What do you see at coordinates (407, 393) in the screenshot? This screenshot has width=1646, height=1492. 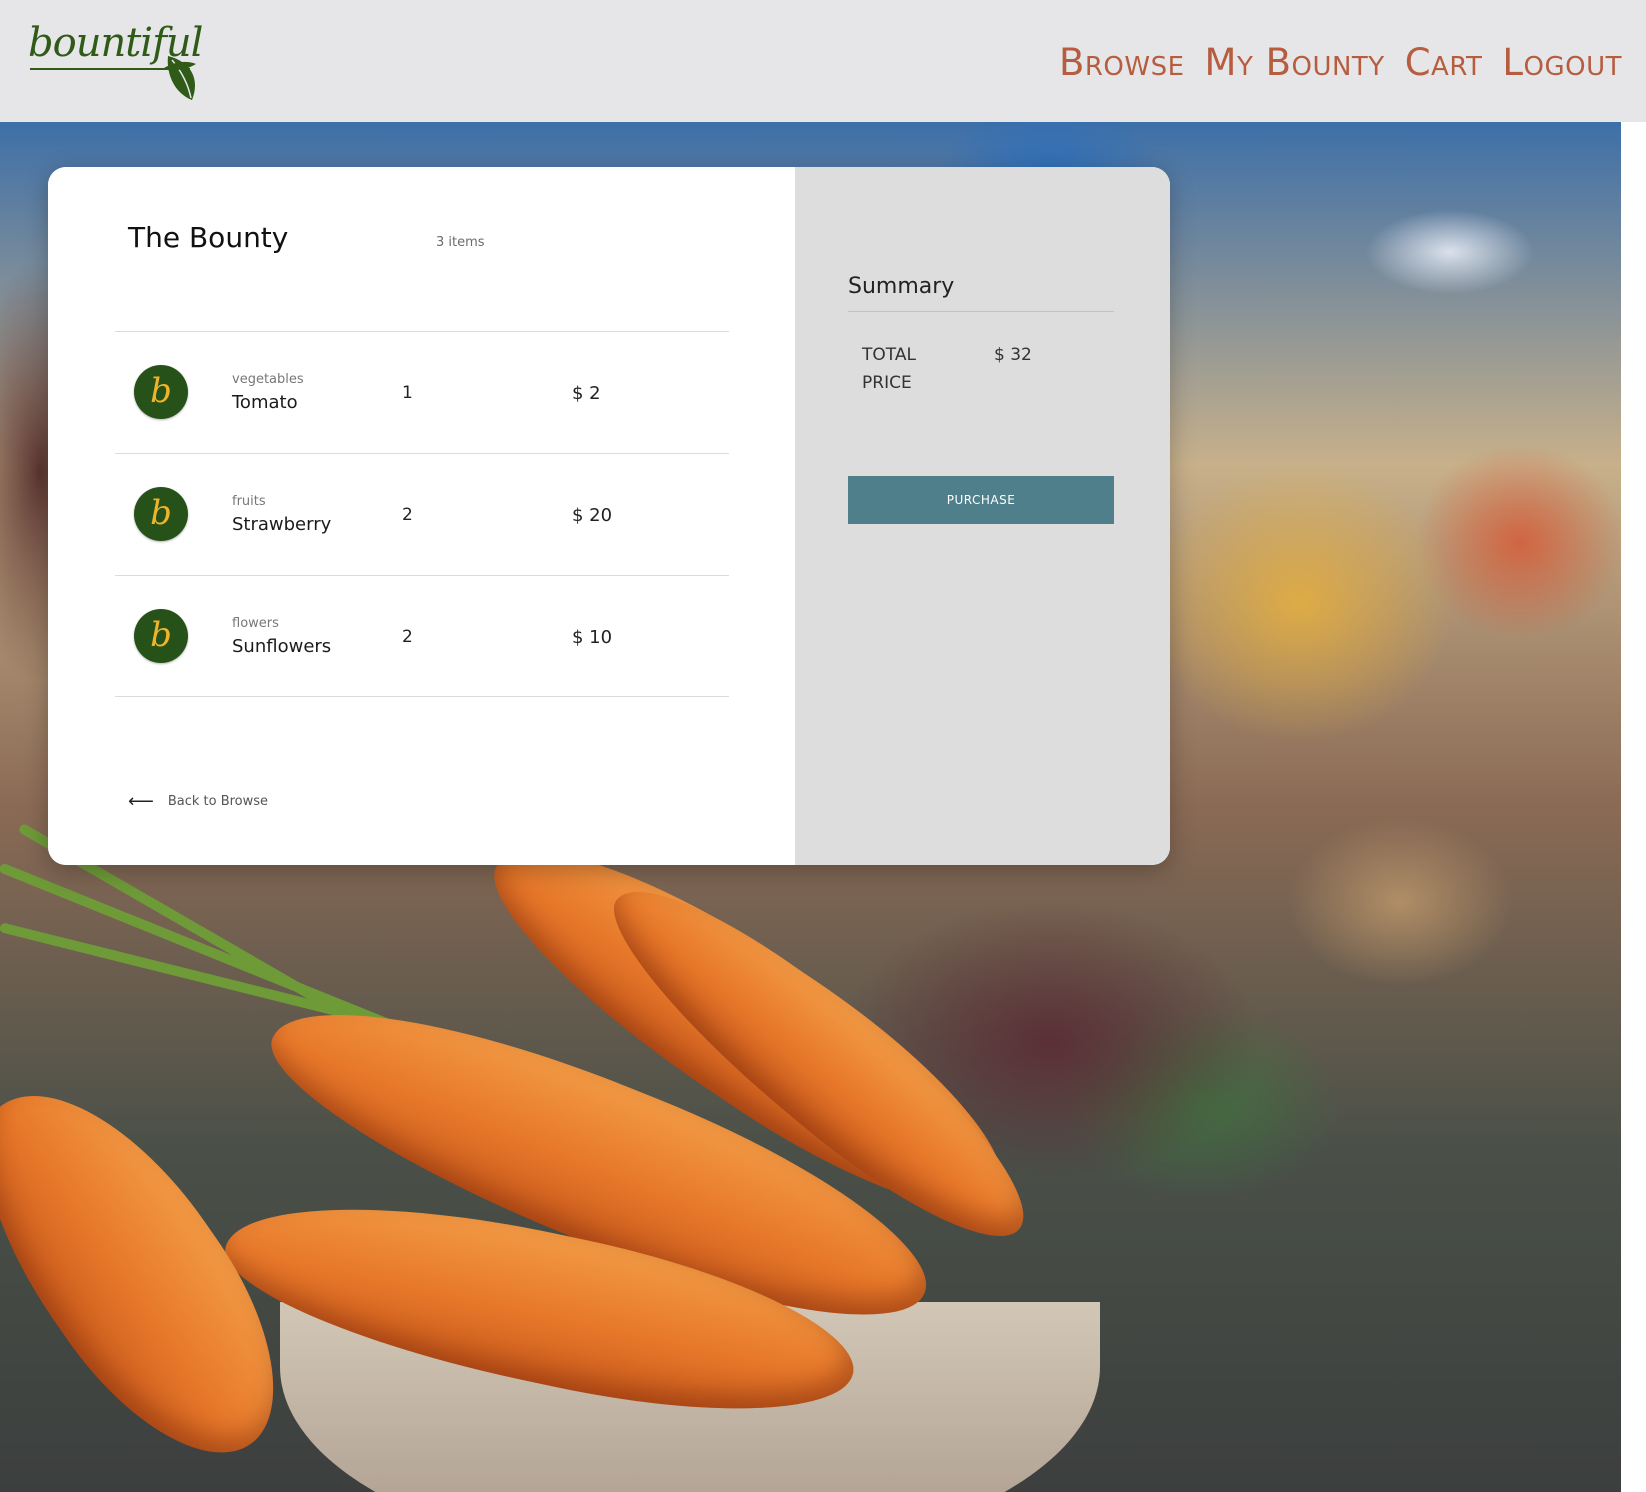 I see `item-quantity: 1` at bounding box center [407, 393].